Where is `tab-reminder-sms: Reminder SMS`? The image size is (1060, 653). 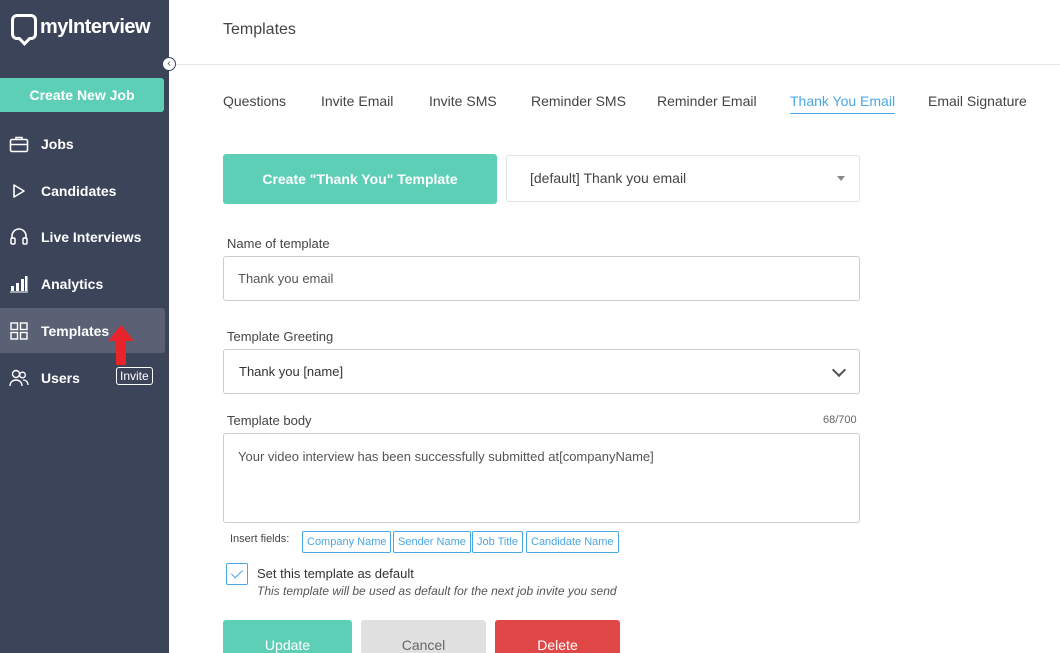 tab-reminder-sms: Reminder SMS is located at coordinates (578, 103).